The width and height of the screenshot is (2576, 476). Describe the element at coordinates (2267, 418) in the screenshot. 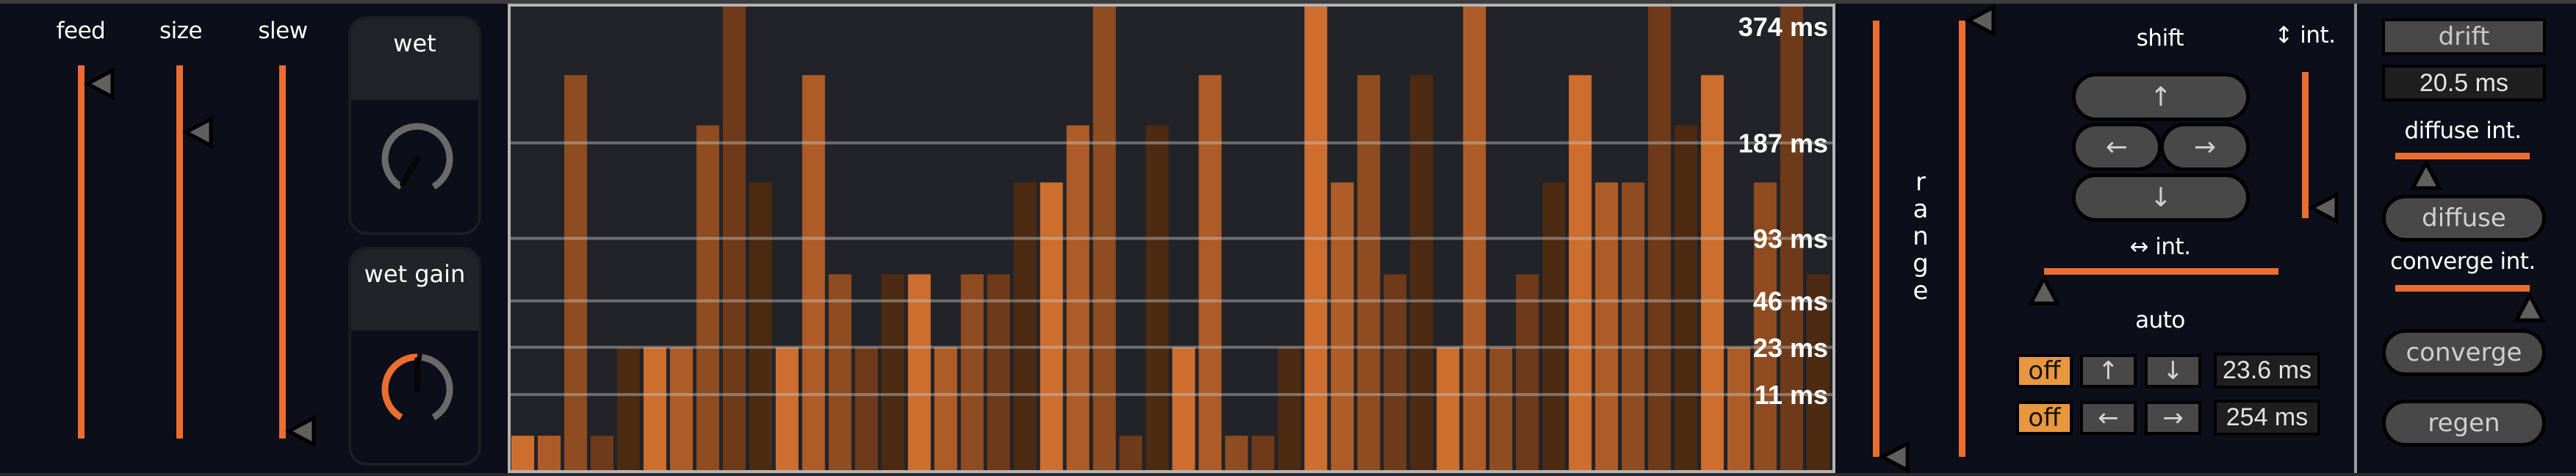

I see `auto-horizontal-rate: 254 ms` at that location.